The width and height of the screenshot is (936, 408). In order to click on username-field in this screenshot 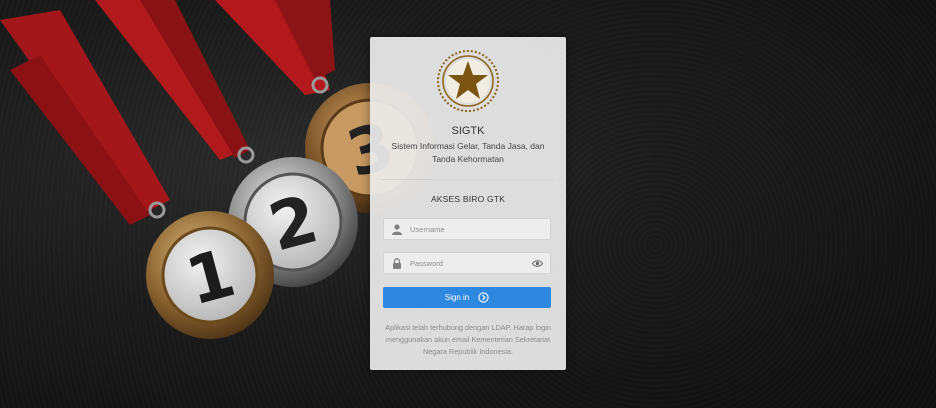, I will do `click(467, 229)`.